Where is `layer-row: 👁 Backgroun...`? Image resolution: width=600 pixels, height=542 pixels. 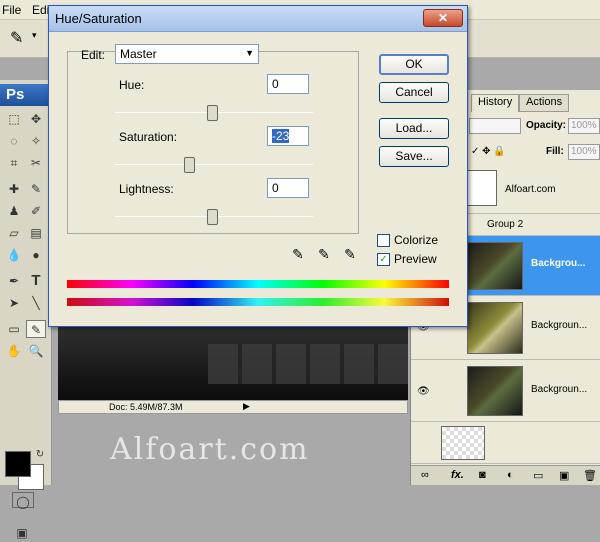
layer-row: 👁 Backgroun... is located at coordinates (505, 391).